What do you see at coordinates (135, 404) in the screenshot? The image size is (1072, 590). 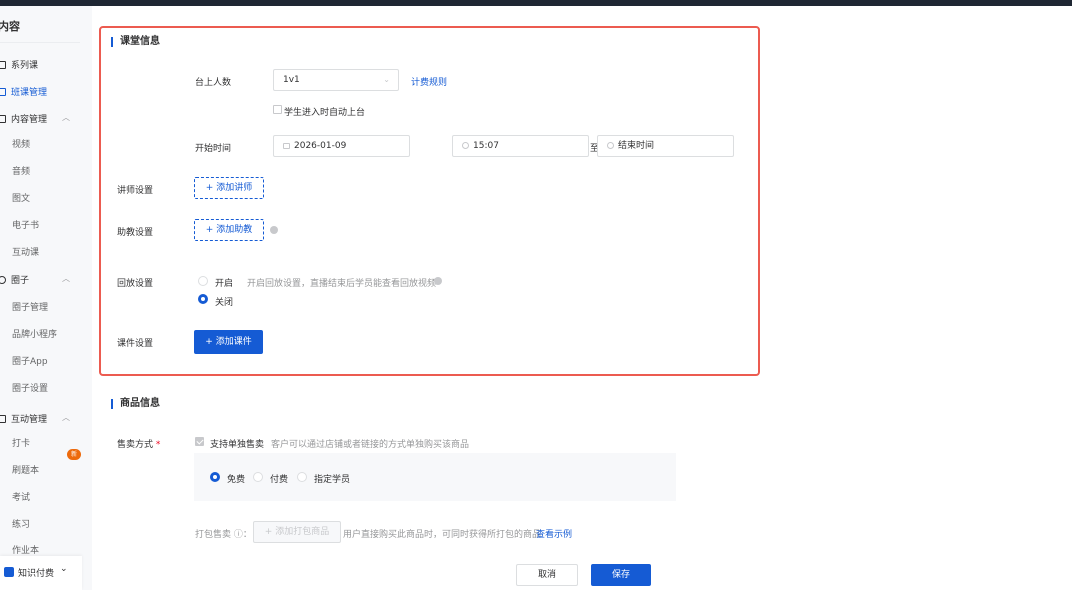 I see `product-info-title: 商品信息` at bounding box center [135, 404].